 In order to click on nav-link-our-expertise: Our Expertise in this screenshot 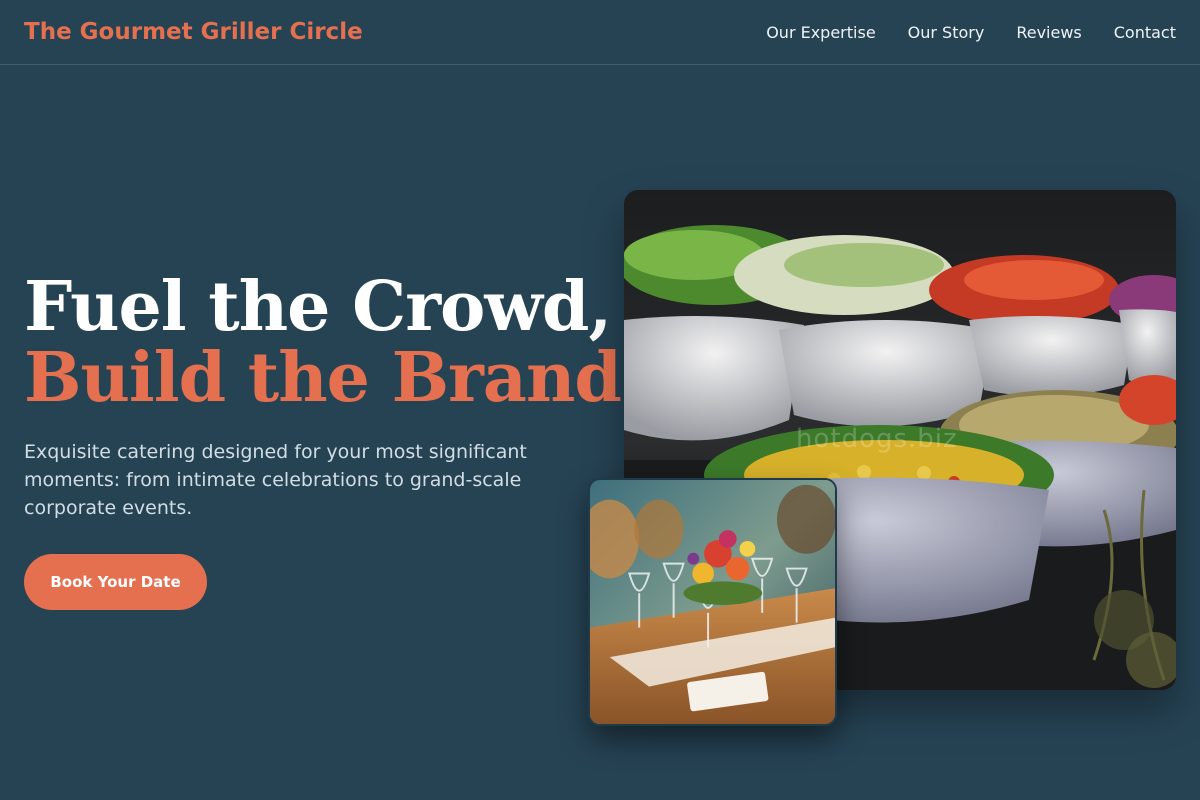, I will do `click(820, 32)`.